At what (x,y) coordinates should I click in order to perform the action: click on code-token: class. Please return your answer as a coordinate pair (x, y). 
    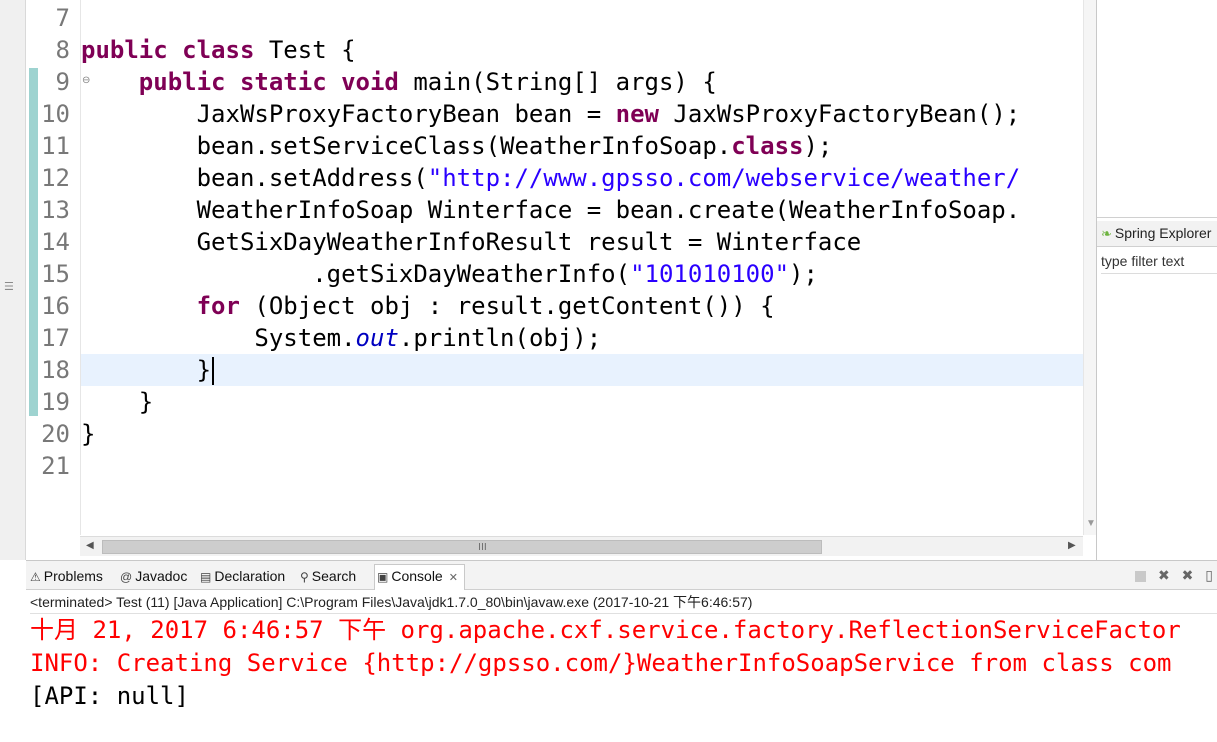
    Looking at the image, I should click on (767, 146).